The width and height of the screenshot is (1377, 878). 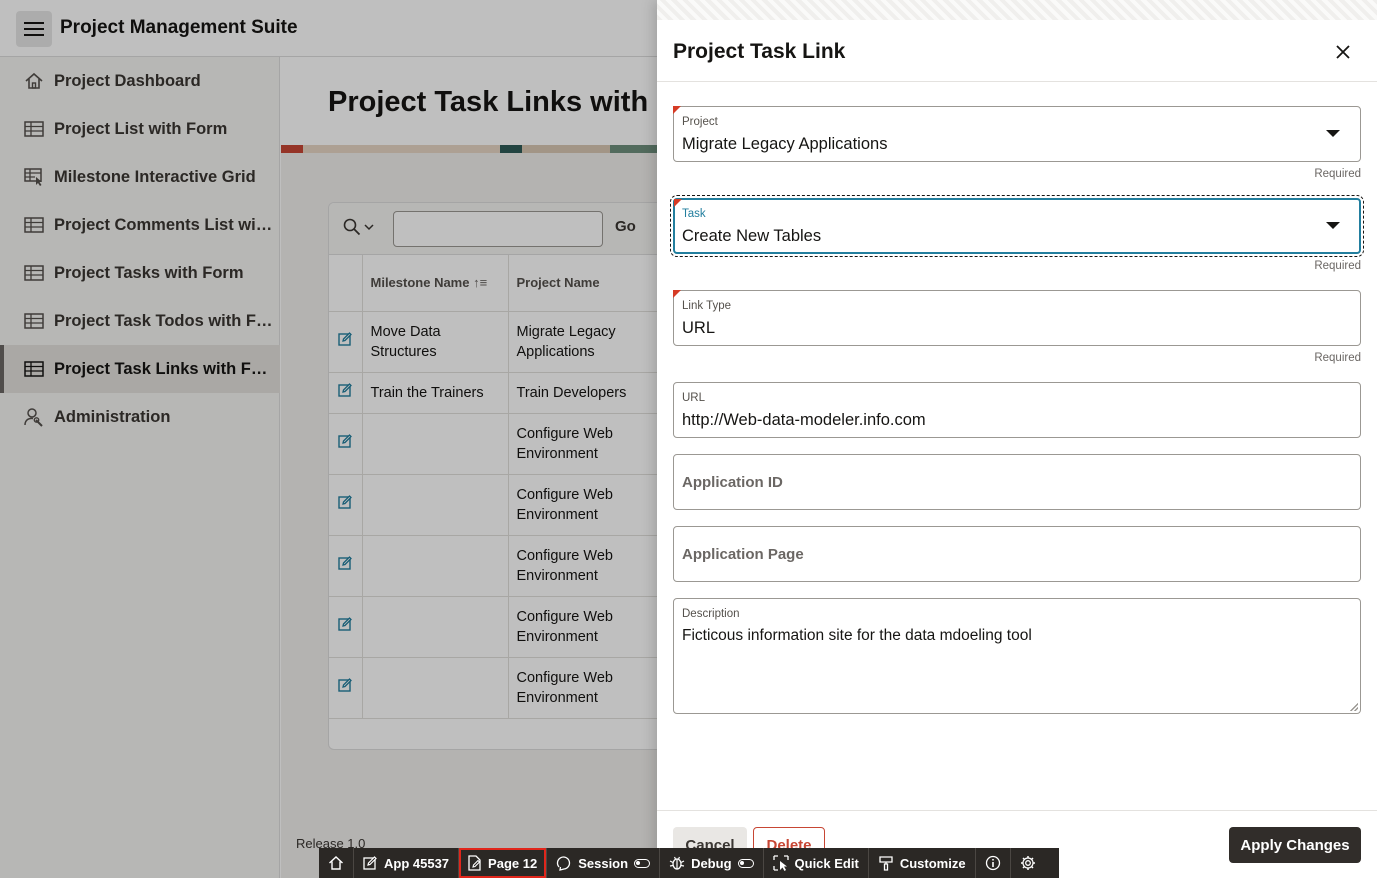 I want to click on info-button, so click(x=993, y=863).